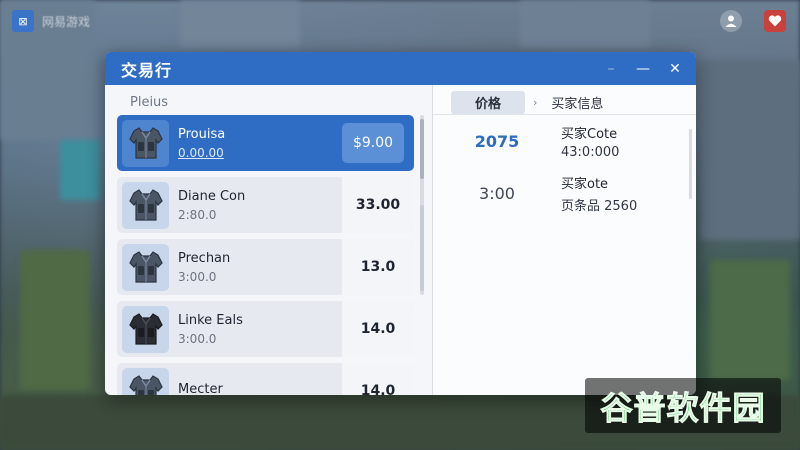 The width and height of the screenshot is (800, 450). What do you see at coordinates (577, 102) in the screenshot?
I see `tab-seller-info: 买家信息` at bounding box center [577, 102].